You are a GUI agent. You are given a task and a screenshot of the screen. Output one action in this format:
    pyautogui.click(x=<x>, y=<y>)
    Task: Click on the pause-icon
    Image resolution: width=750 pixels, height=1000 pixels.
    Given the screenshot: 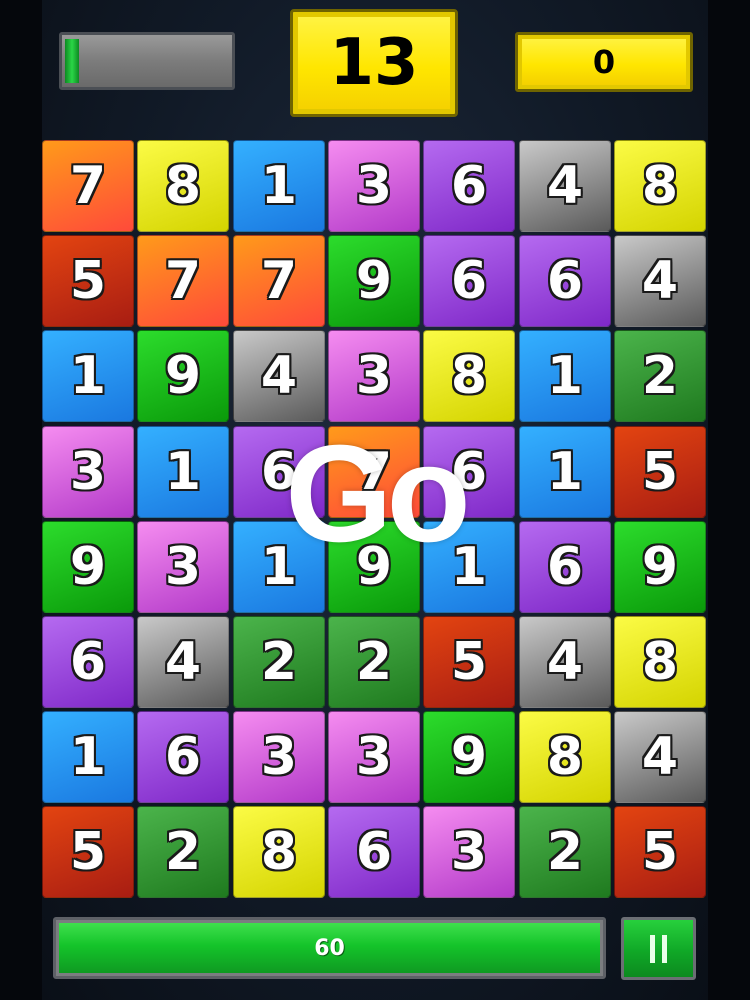 What is the action you would take?
    pyautogui.click(x=658, y=948)
    